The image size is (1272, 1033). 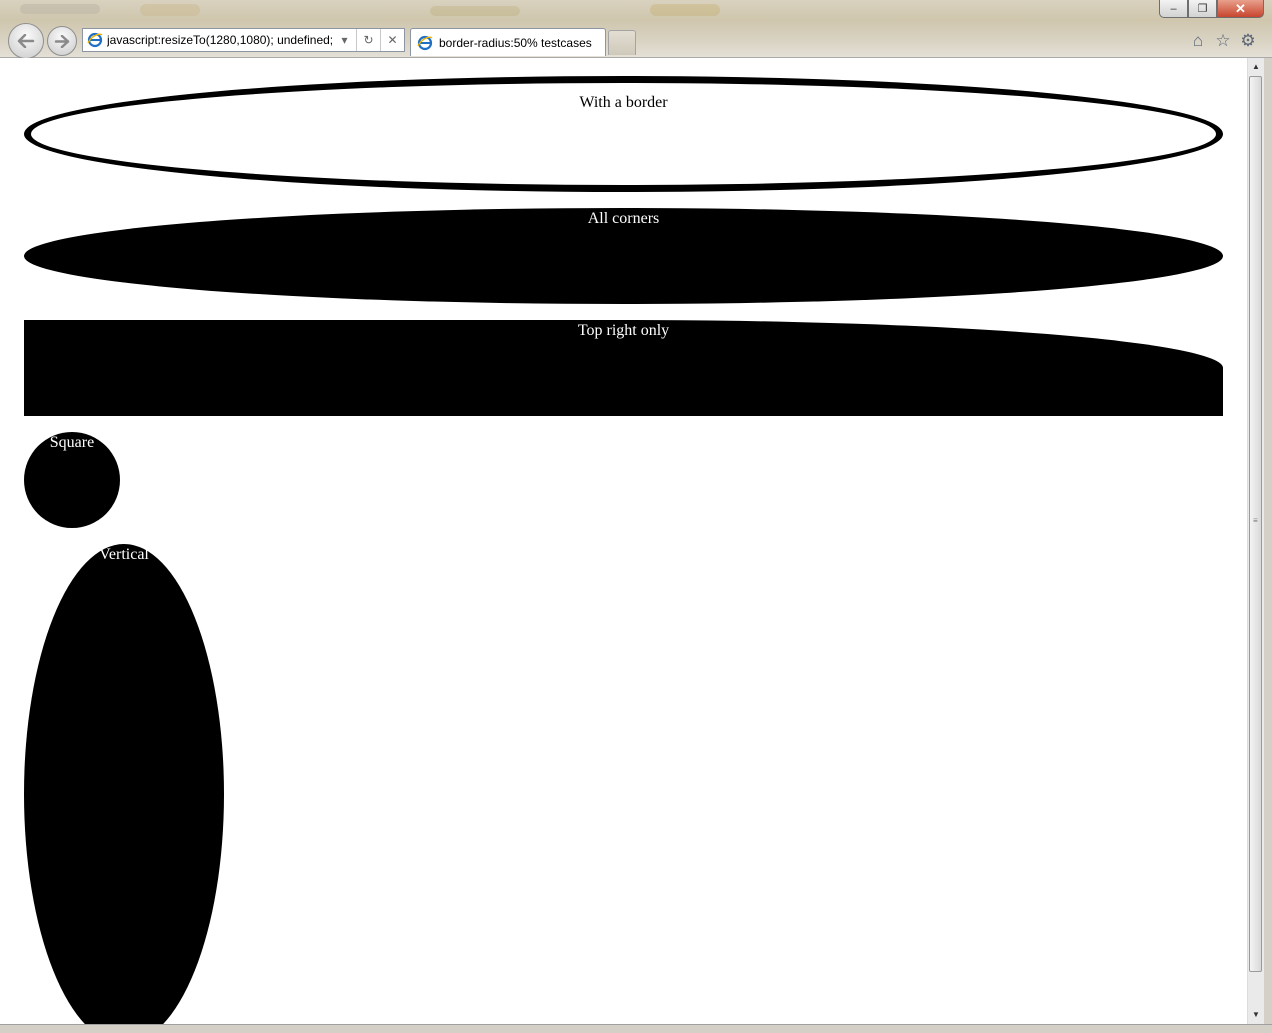 I want to click on minimize-button: ‒, so click(x=1173, y=9).